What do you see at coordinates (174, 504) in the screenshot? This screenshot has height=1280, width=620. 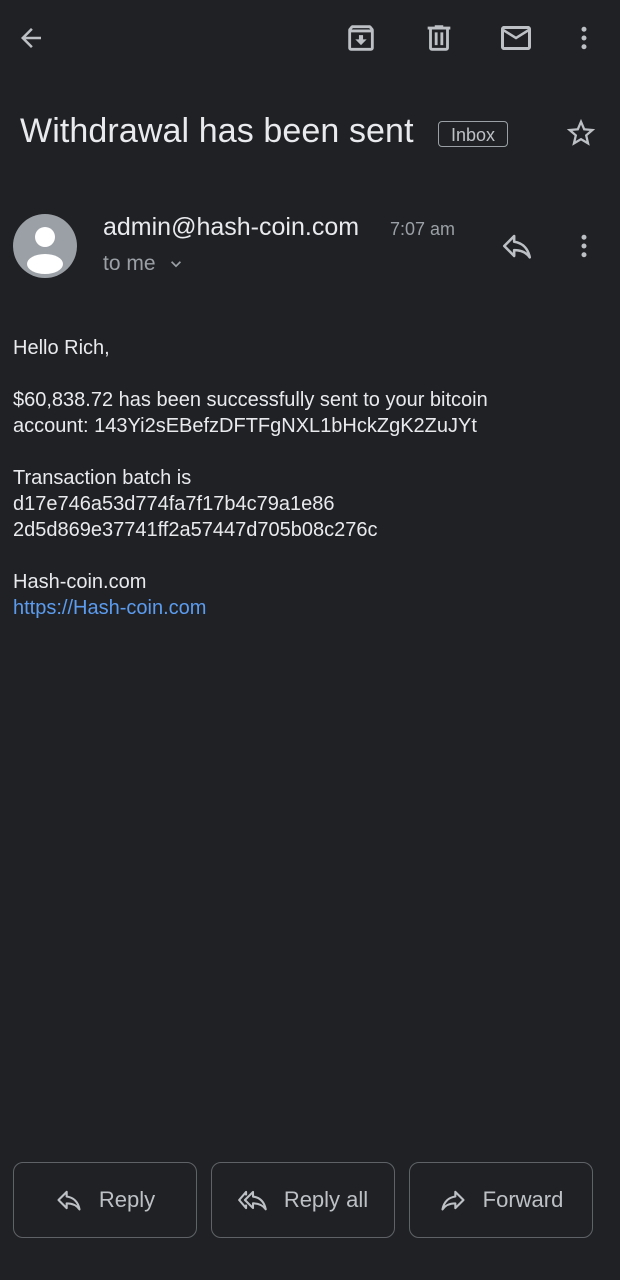 I see `batch-id-line: d17e746a53d774fa7f17b4c79a1e86` at bounding box center [174, 504].